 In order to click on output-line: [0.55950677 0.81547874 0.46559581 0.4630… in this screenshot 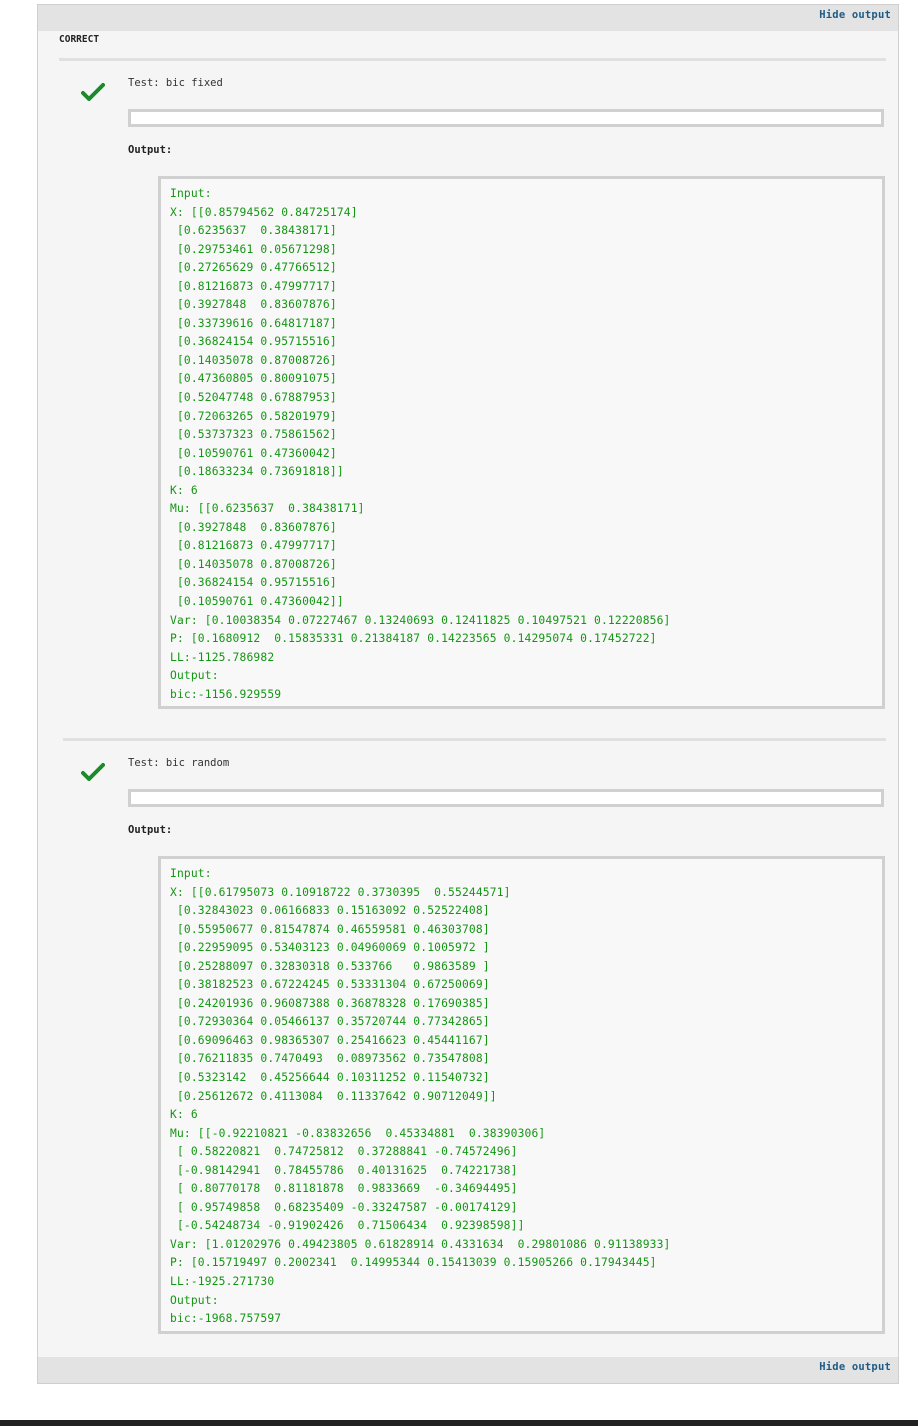, I will do `click(330, 929)`.